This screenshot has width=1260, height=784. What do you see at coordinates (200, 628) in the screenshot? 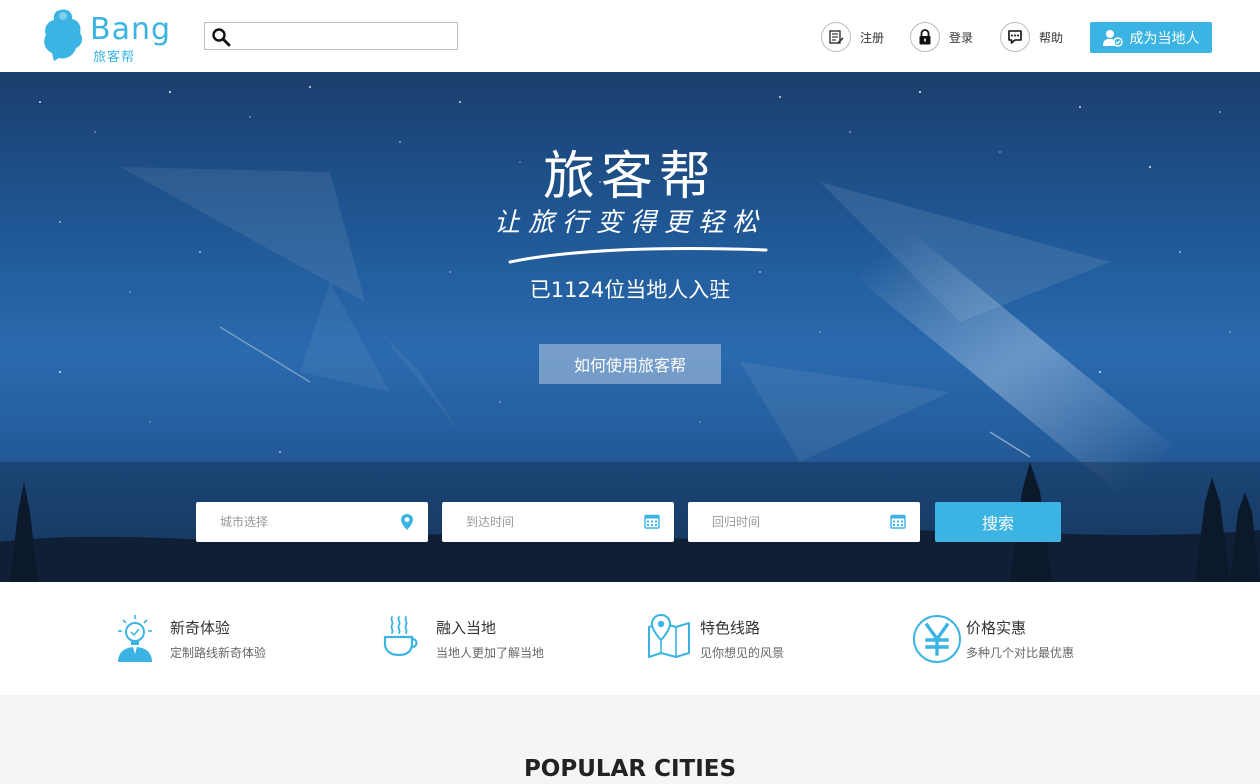
I see `feature-title: 新奇体验` at bounding box center [200, 628].